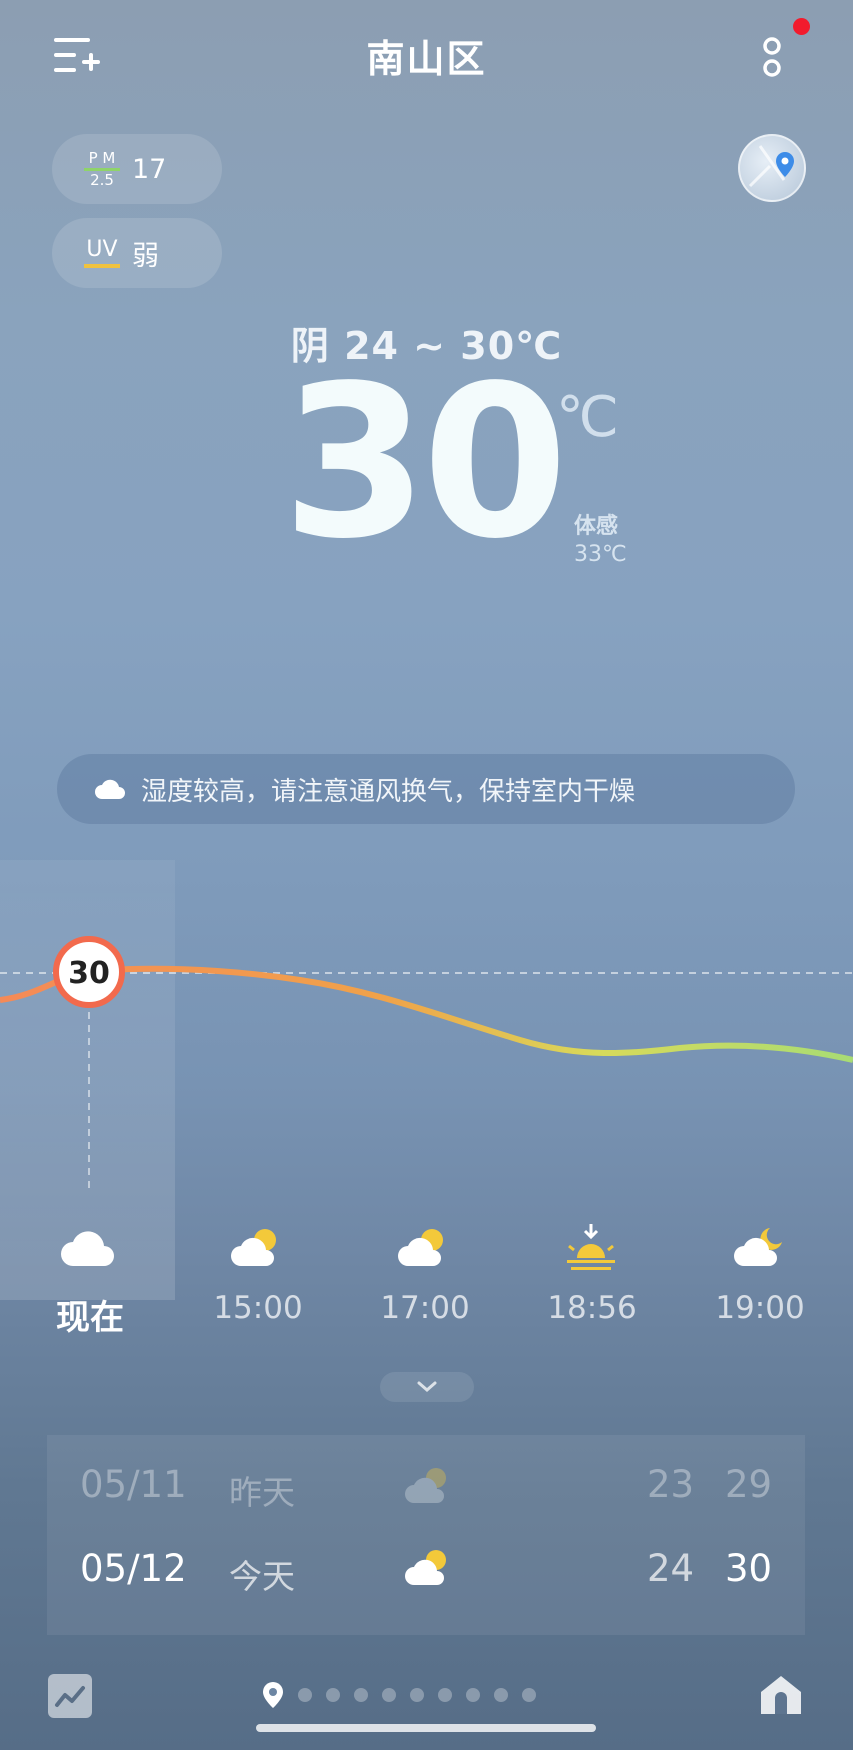  I want to click on daily-high: 30, so click(749, 1568).